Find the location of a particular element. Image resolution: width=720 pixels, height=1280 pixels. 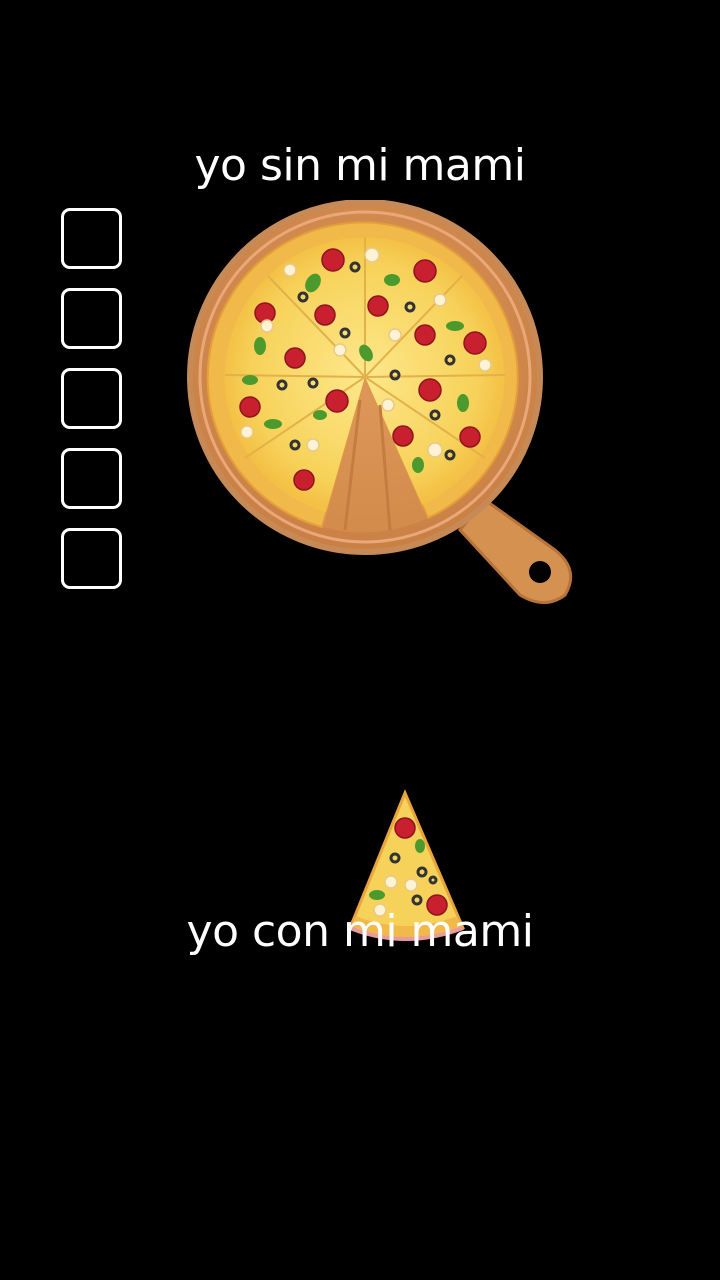

checkbox-list is located at coordinates (94, 408).